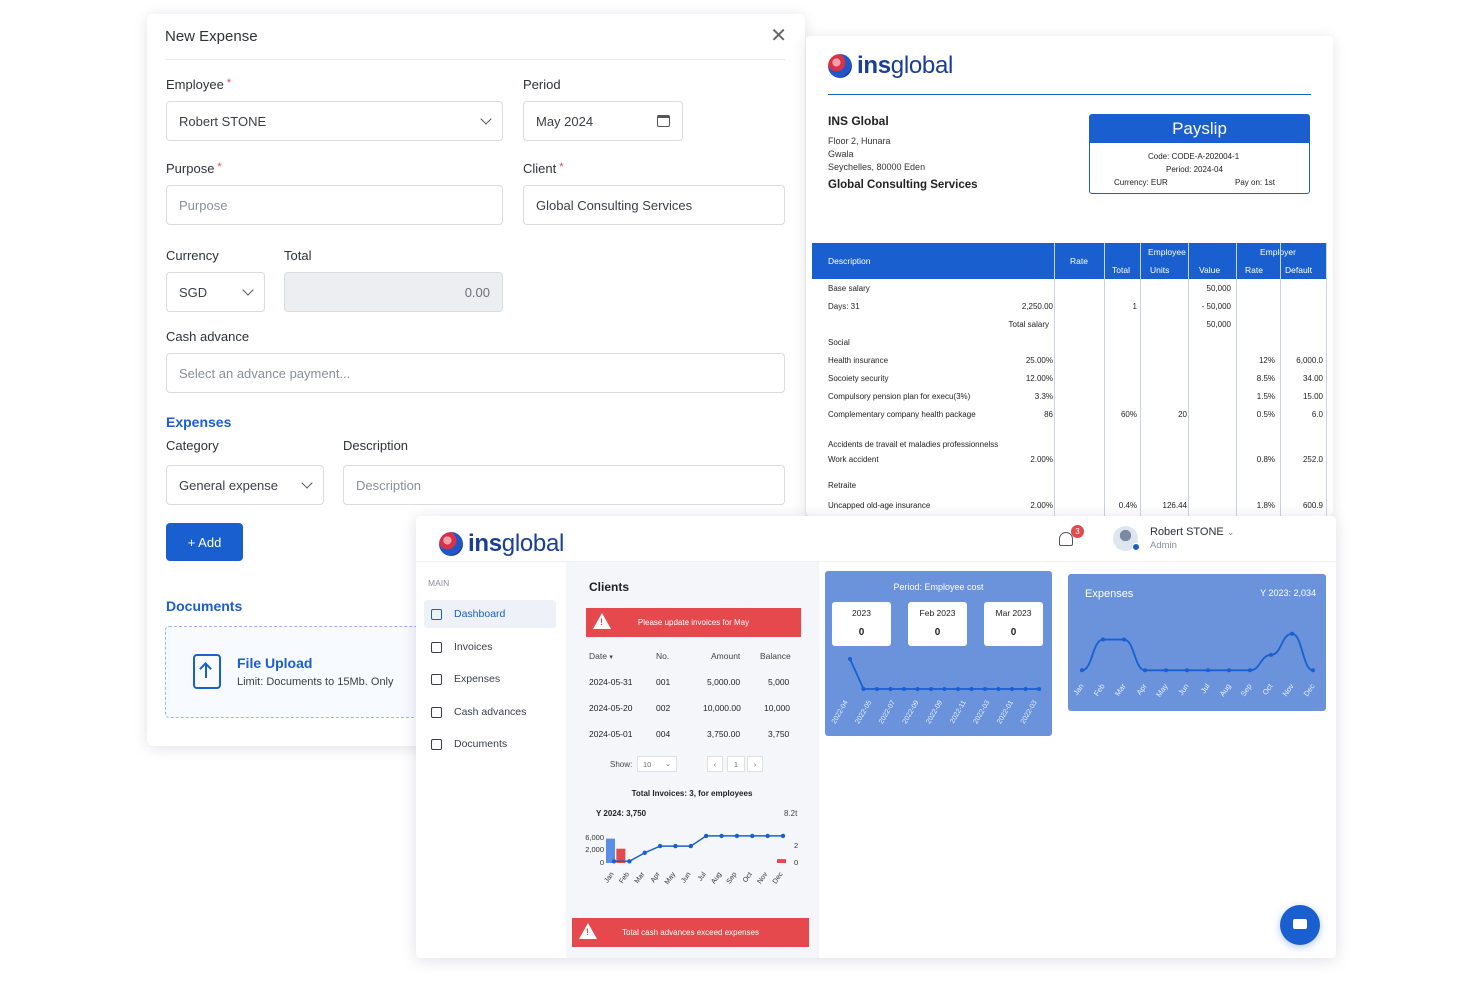 Image resolution: width=1480 pixels, height=987 pixels. What do you see at coordinates (229, 485) in the screenshot?
I see `category-value: General expense` at bounding box center [229, 485].